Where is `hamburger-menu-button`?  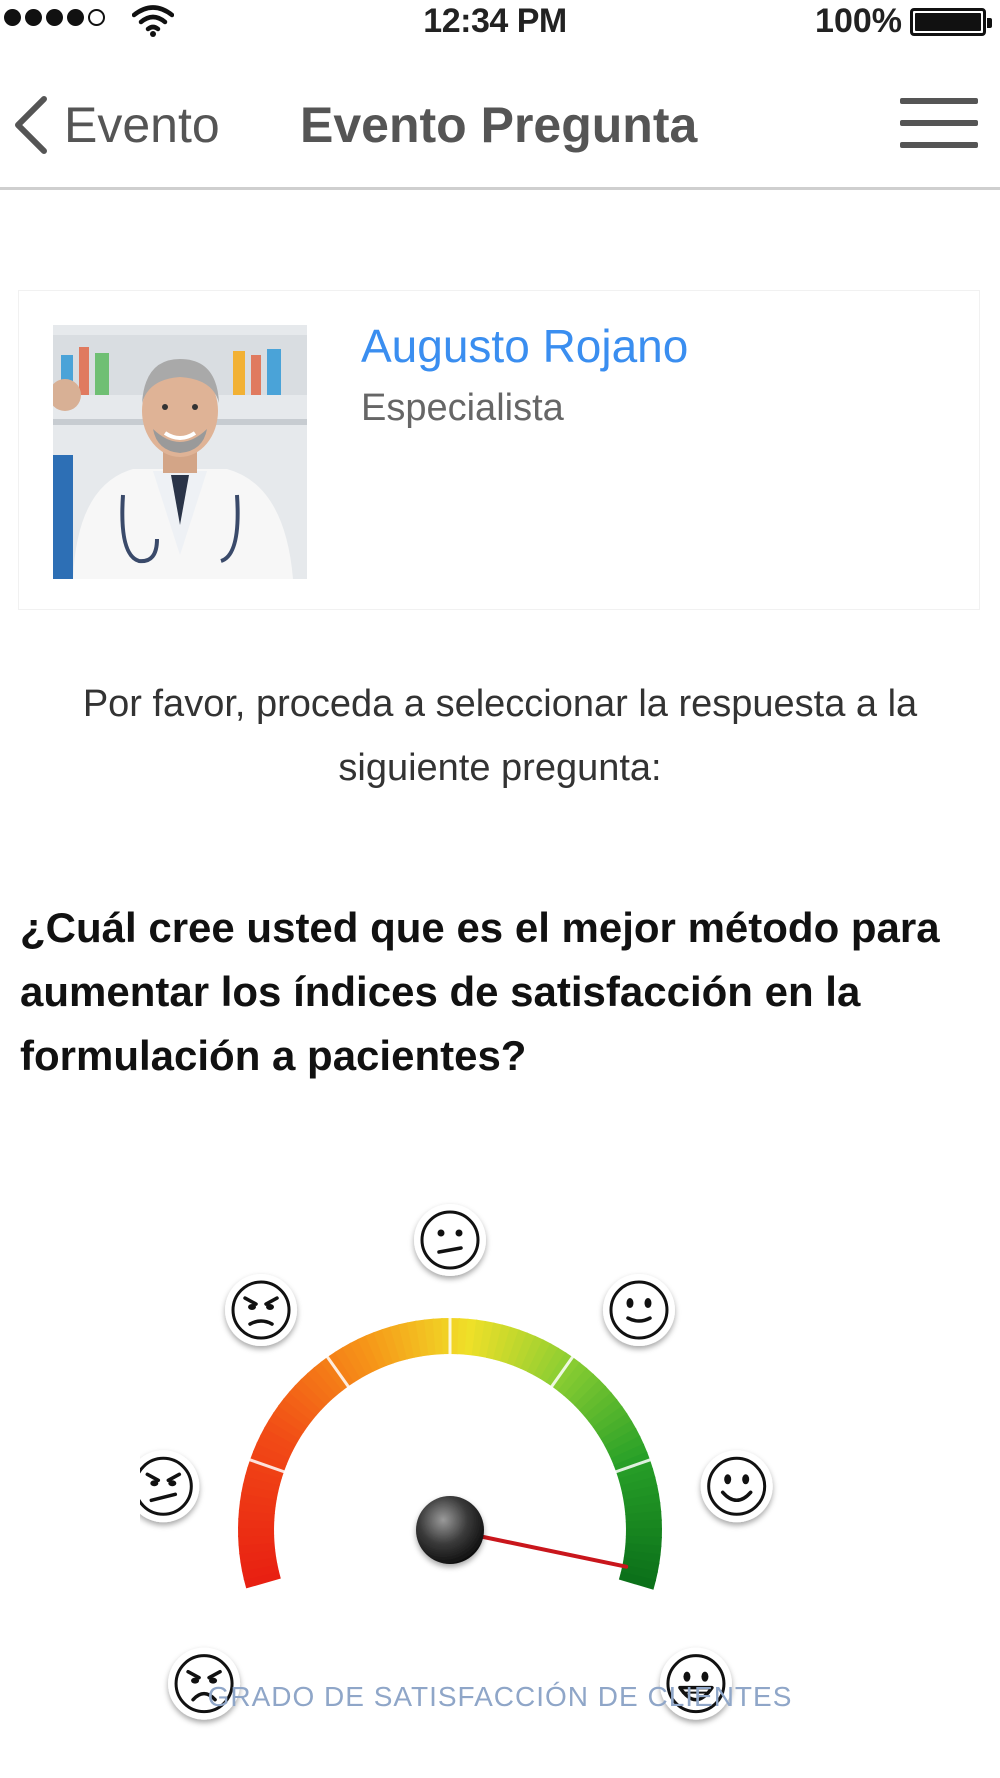
hamburger-menu-button is located at coordinates (940, 124).